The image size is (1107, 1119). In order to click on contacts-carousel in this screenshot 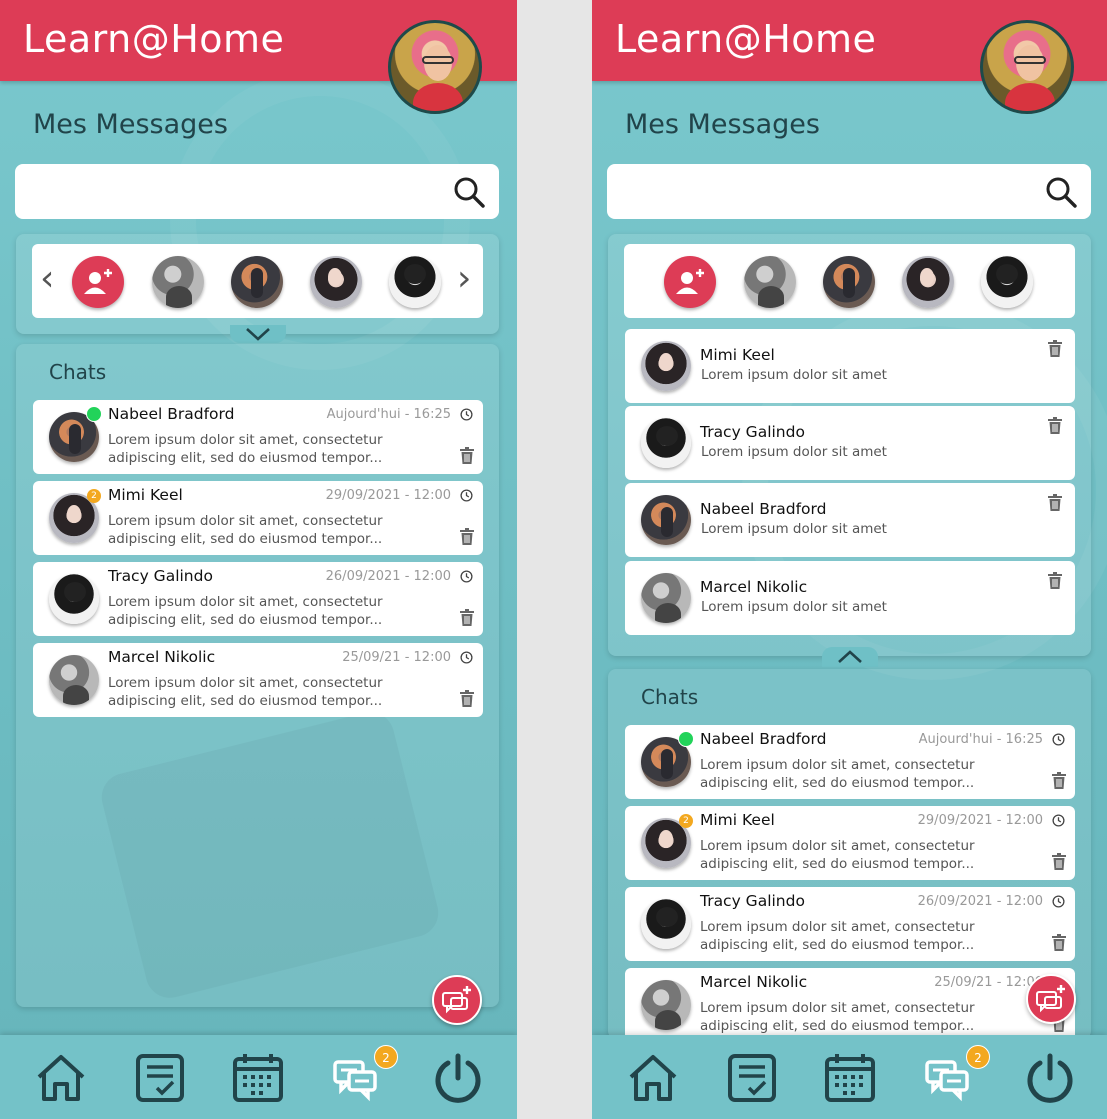, I will do `click(849, 281)`.